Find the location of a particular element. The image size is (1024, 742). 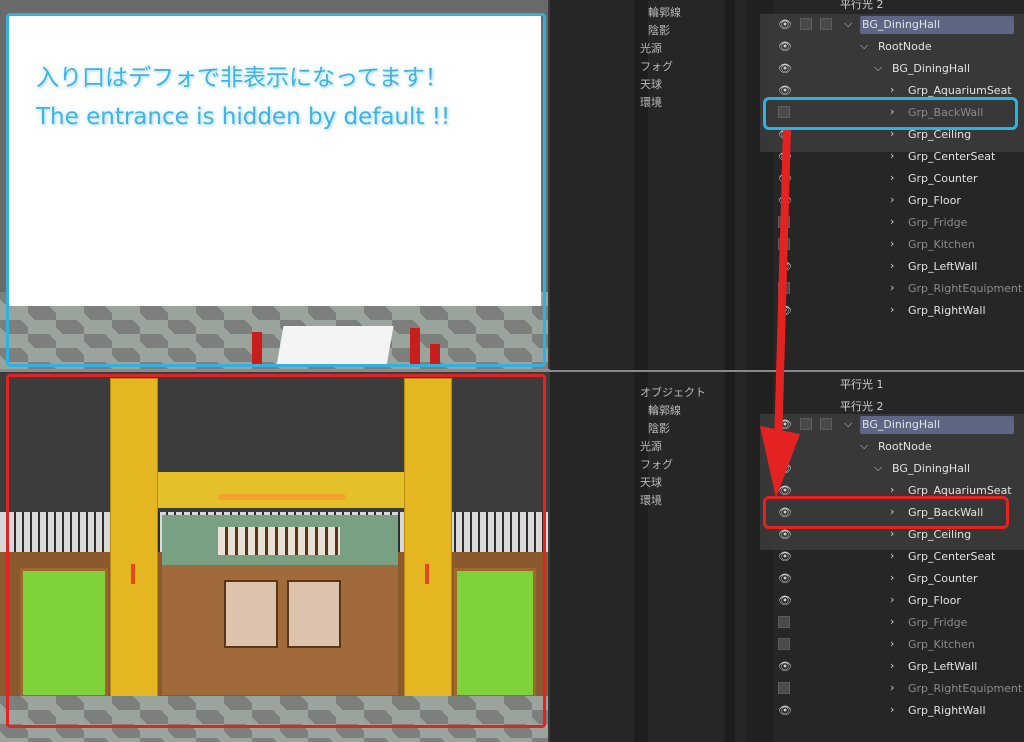

arrow-shaft is located at coordinates (782, 288).